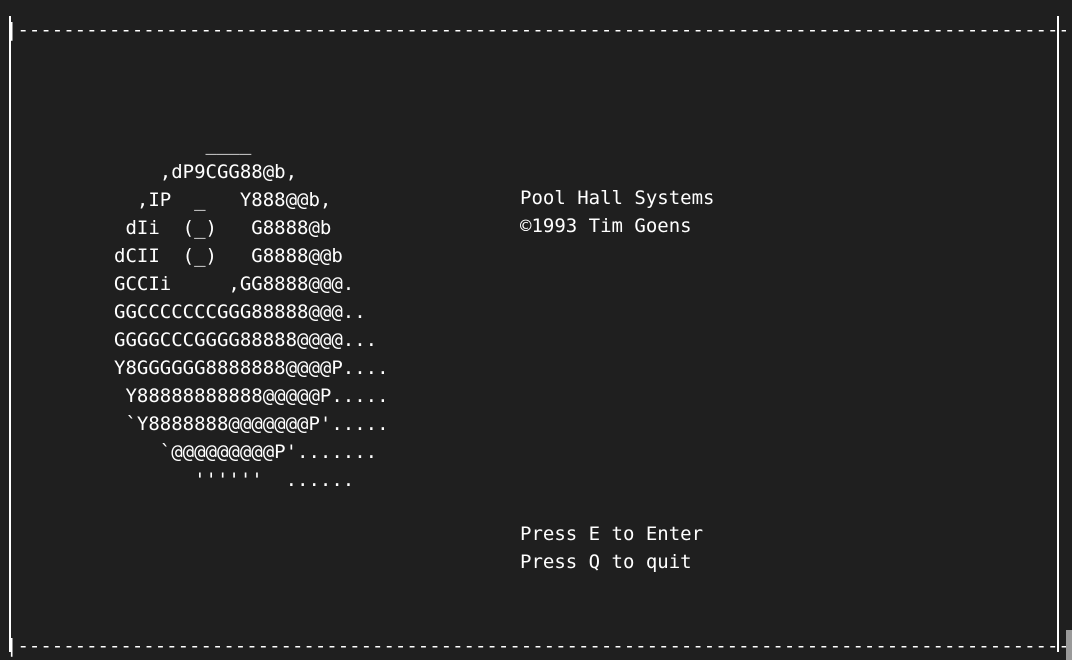  I want to click on quit-prompt: Press Q to quit, so click(606, 562).